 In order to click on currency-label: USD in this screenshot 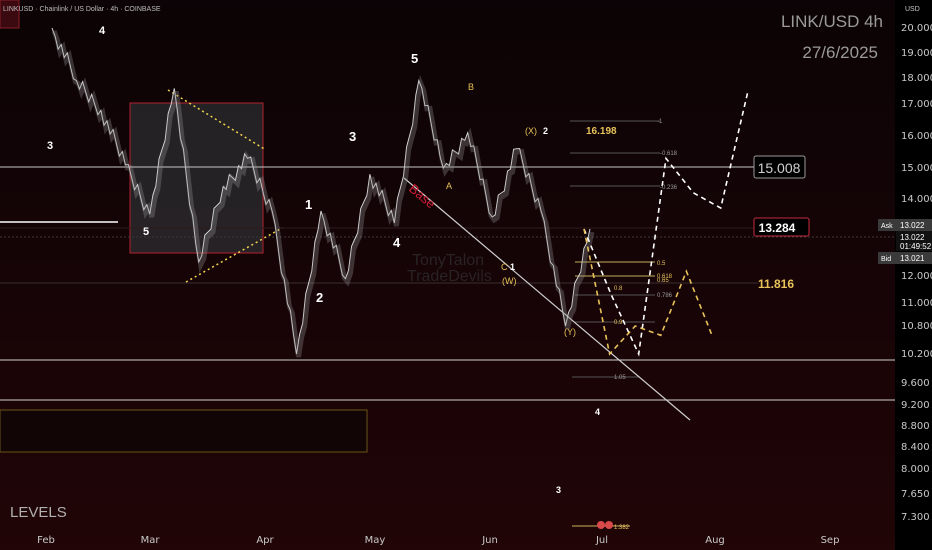, I will do `click(912, 9)`.